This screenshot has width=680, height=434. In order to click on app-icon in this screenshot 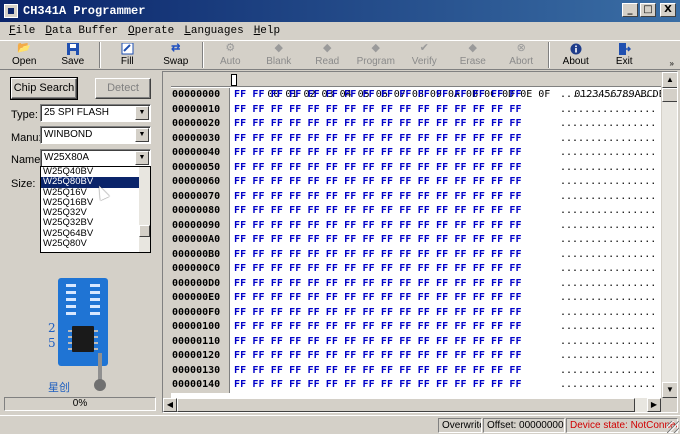, I will do `click(11, 11)`.